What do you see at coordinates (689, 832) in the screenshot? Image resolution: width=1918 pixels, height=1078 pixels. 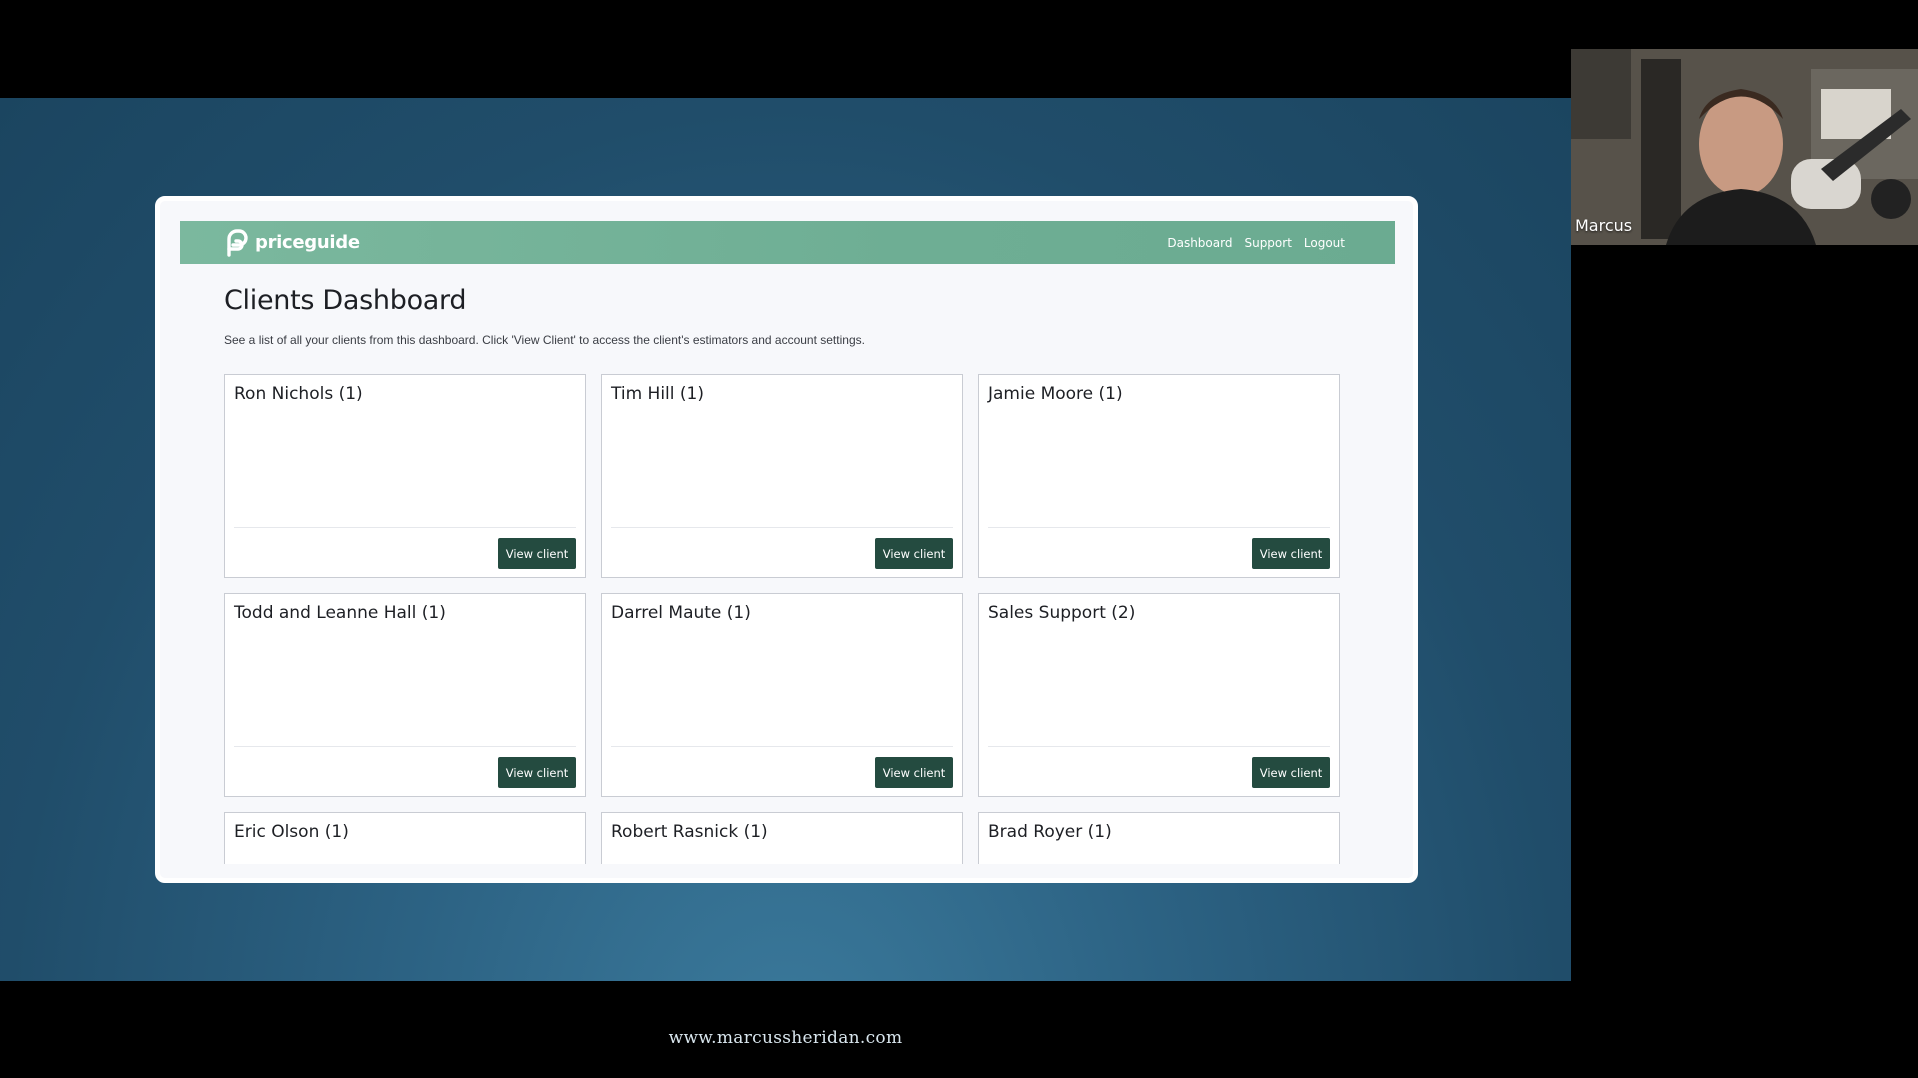 I see `client-name: Robert Rasnick (1)` at bounding box center [689, 832].